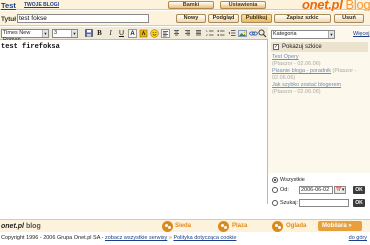  I want to click on copyright-text: Copyright 1996 - 2006 Grupa Onet.pl SA -, so click(52, 238).